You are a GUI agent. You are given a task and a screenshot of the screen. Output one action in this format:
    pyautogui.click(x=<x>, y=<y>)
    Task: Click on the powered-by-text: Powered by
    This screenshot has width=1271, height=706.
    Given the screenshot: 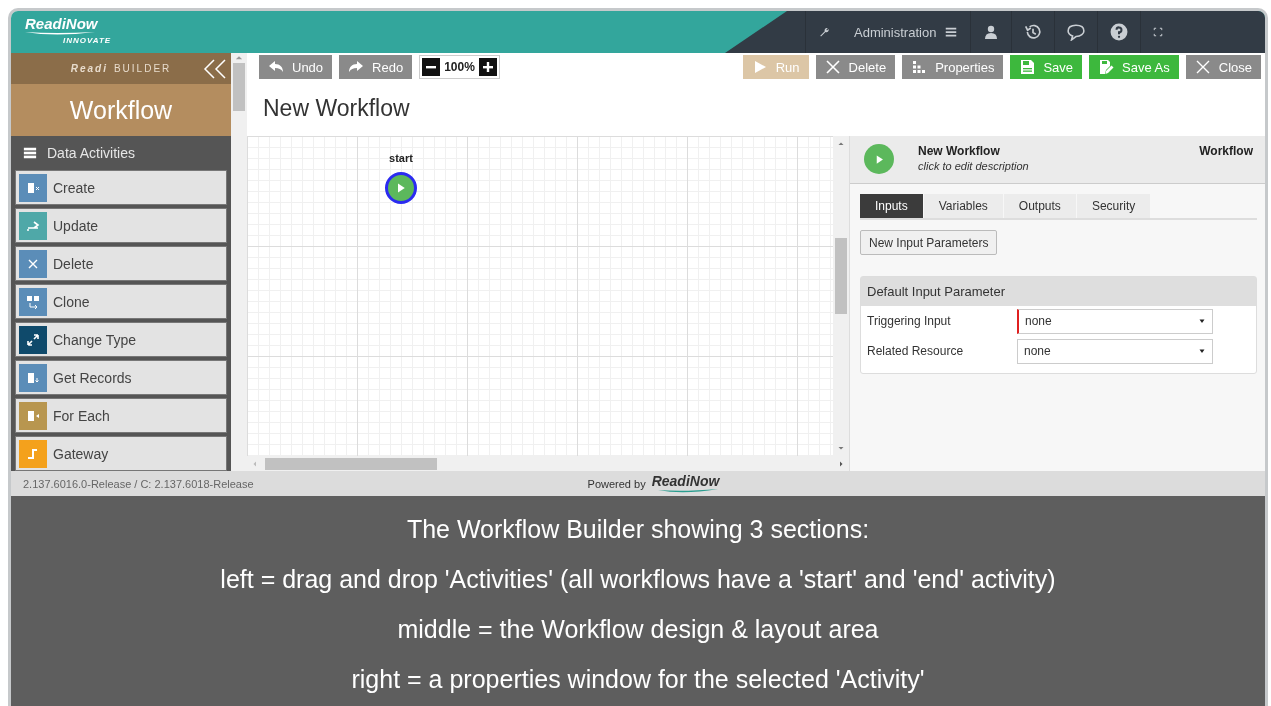 What is the action you would take?
    pyautogui.click(x=616, y=483)
    